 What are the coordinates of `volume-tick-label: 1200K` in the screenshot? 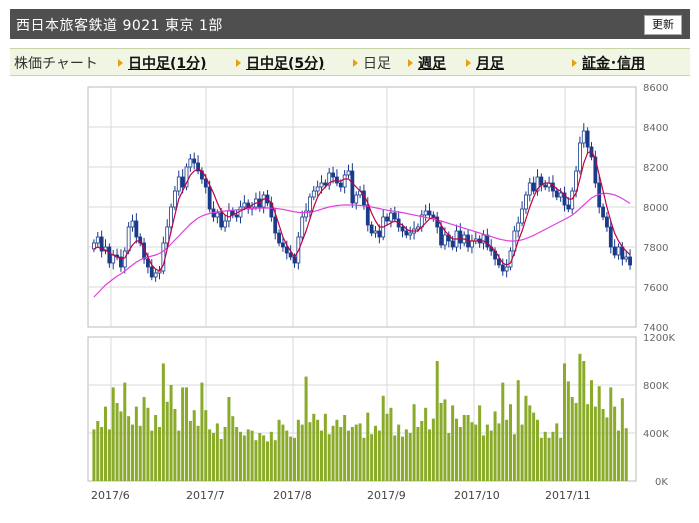 It's located at (659, 338).